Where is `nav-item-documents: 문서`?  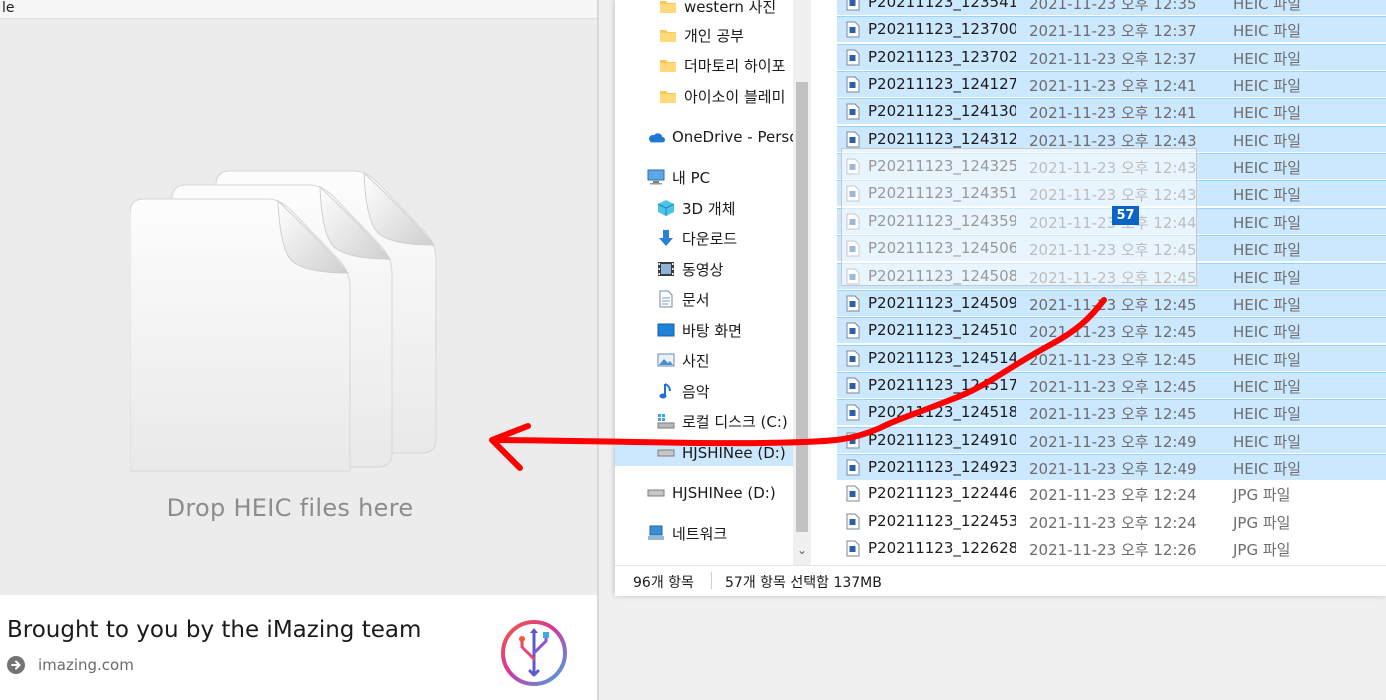 nav-item-documents: 문서 is located at coordinates (683, 299).